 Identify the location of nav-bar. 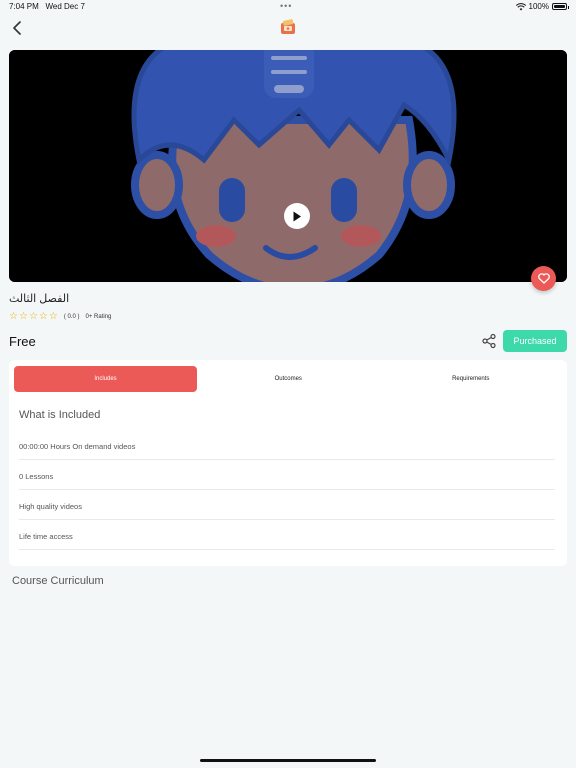
(288, 28).